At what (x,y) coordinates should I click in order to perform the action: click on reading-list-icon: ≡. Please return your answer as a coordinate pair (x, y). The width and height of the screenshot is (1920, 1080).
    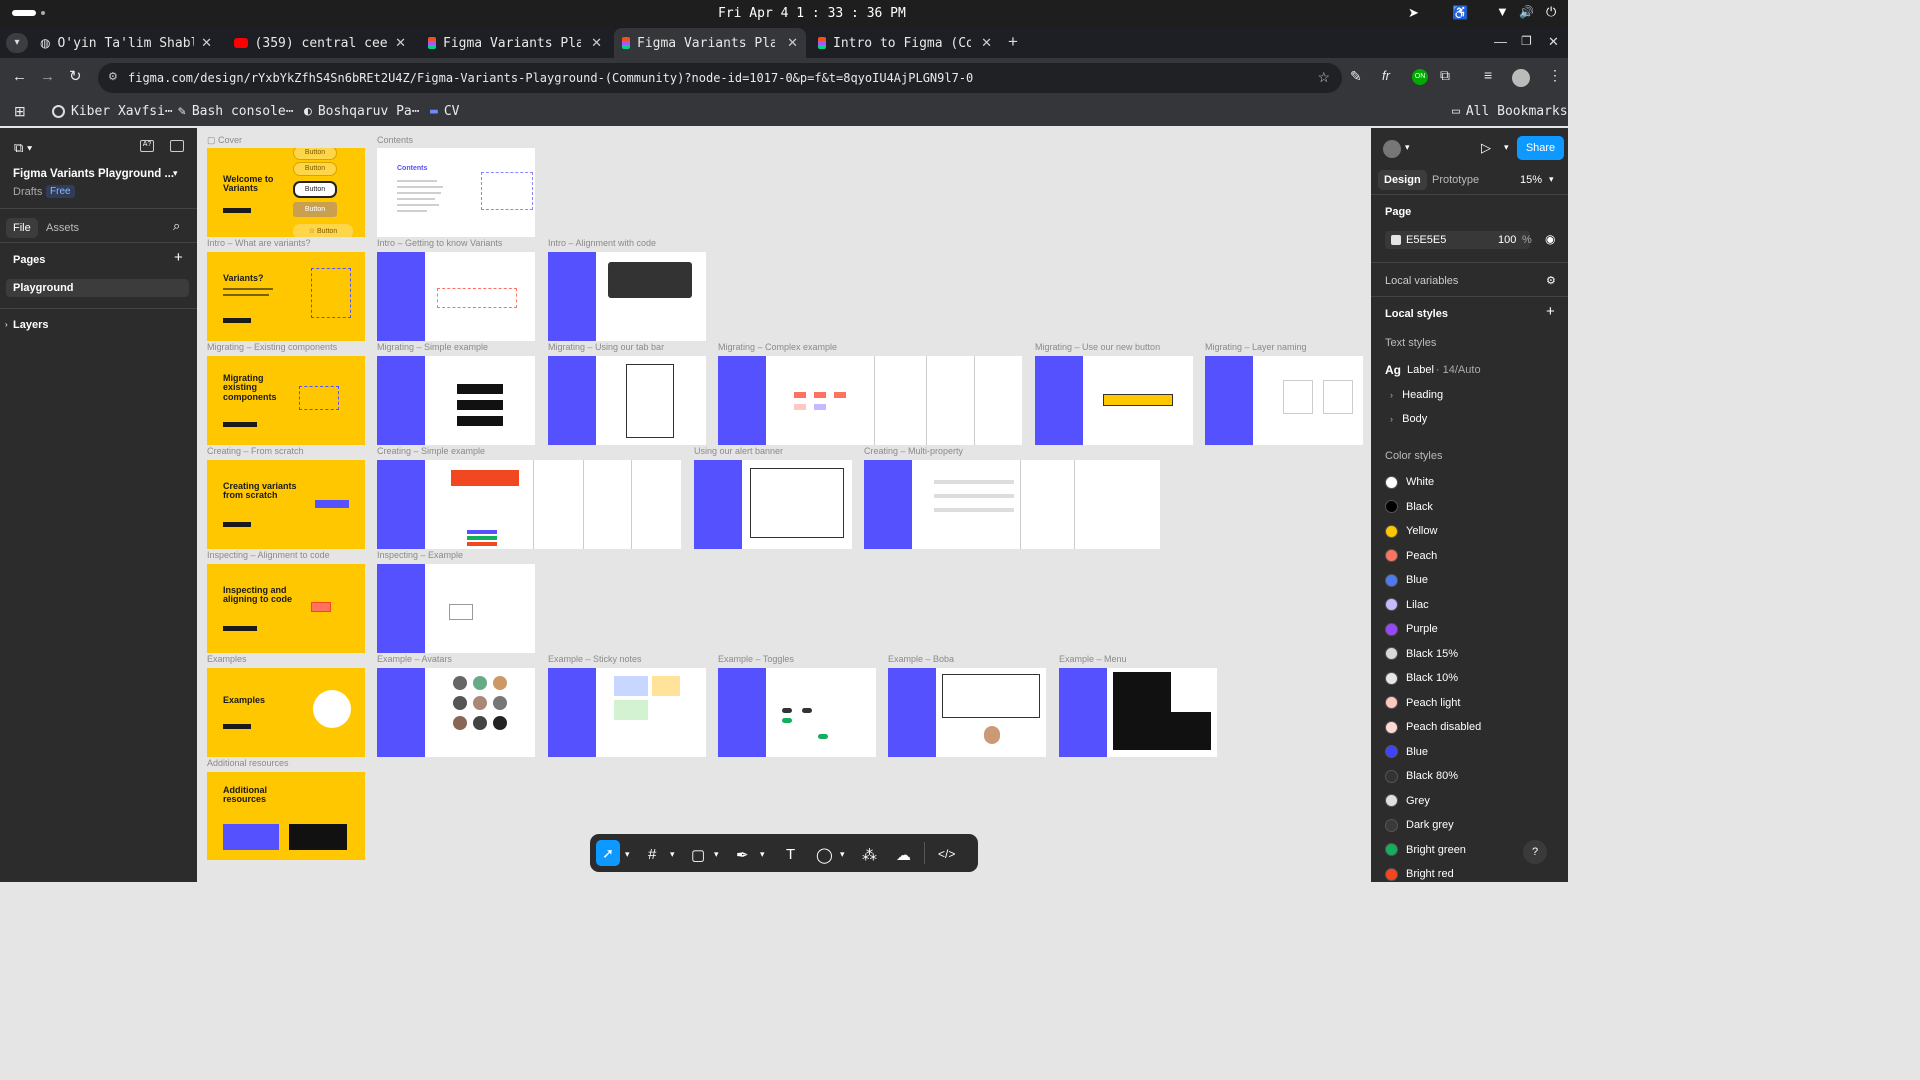
    Looking at the image, I should click on (1488, 75).